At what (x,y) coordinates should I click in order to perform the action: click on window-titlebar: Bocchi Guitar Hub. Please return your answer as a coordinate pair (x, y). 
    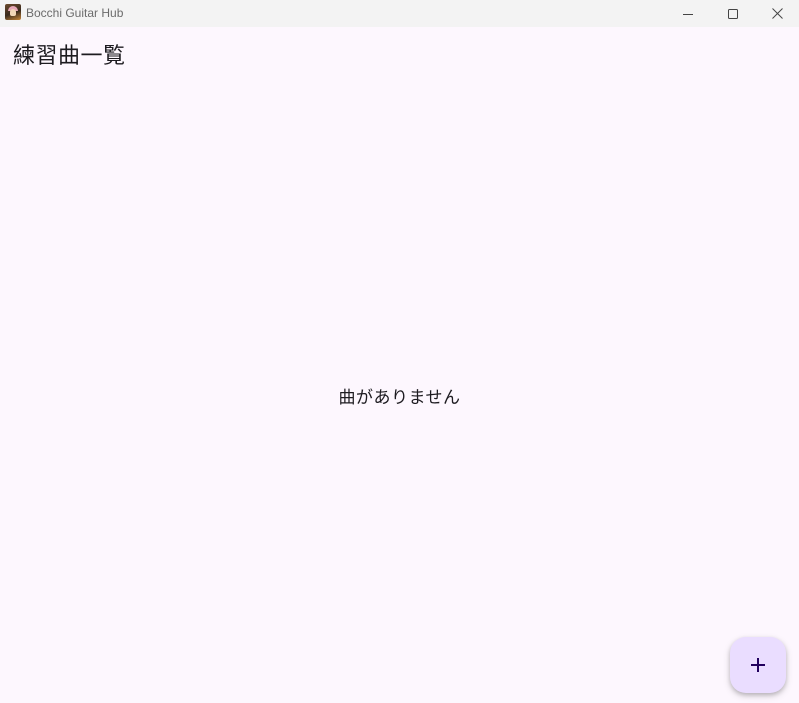
    Looking at the image, I should click on (399, 13).